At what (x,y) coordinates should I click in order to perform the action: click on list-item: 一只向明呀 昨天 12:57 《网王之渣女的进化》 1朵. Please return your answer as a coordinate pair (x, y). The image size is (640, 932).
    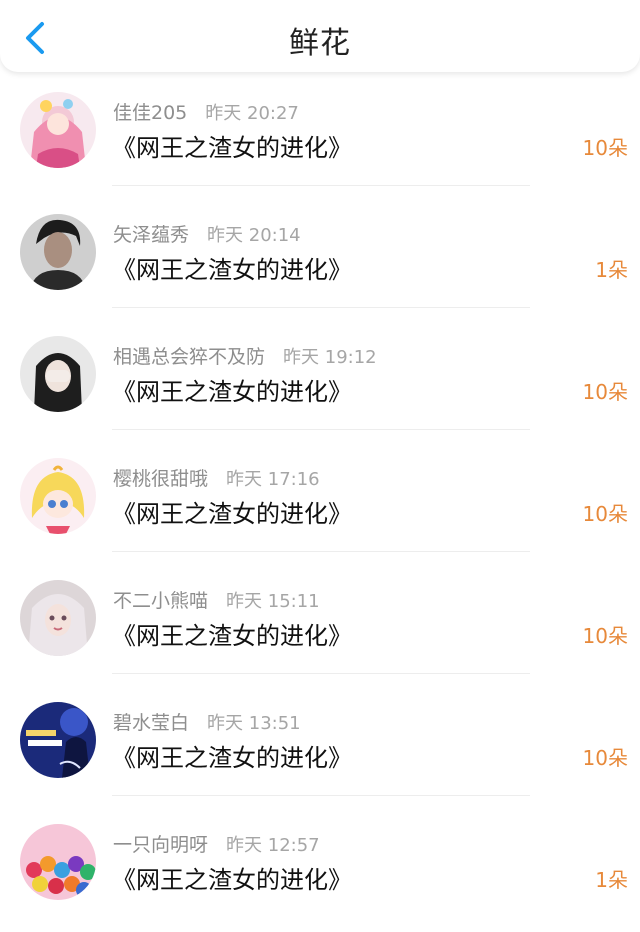
    Looking at the image, I should click on (320, 871).